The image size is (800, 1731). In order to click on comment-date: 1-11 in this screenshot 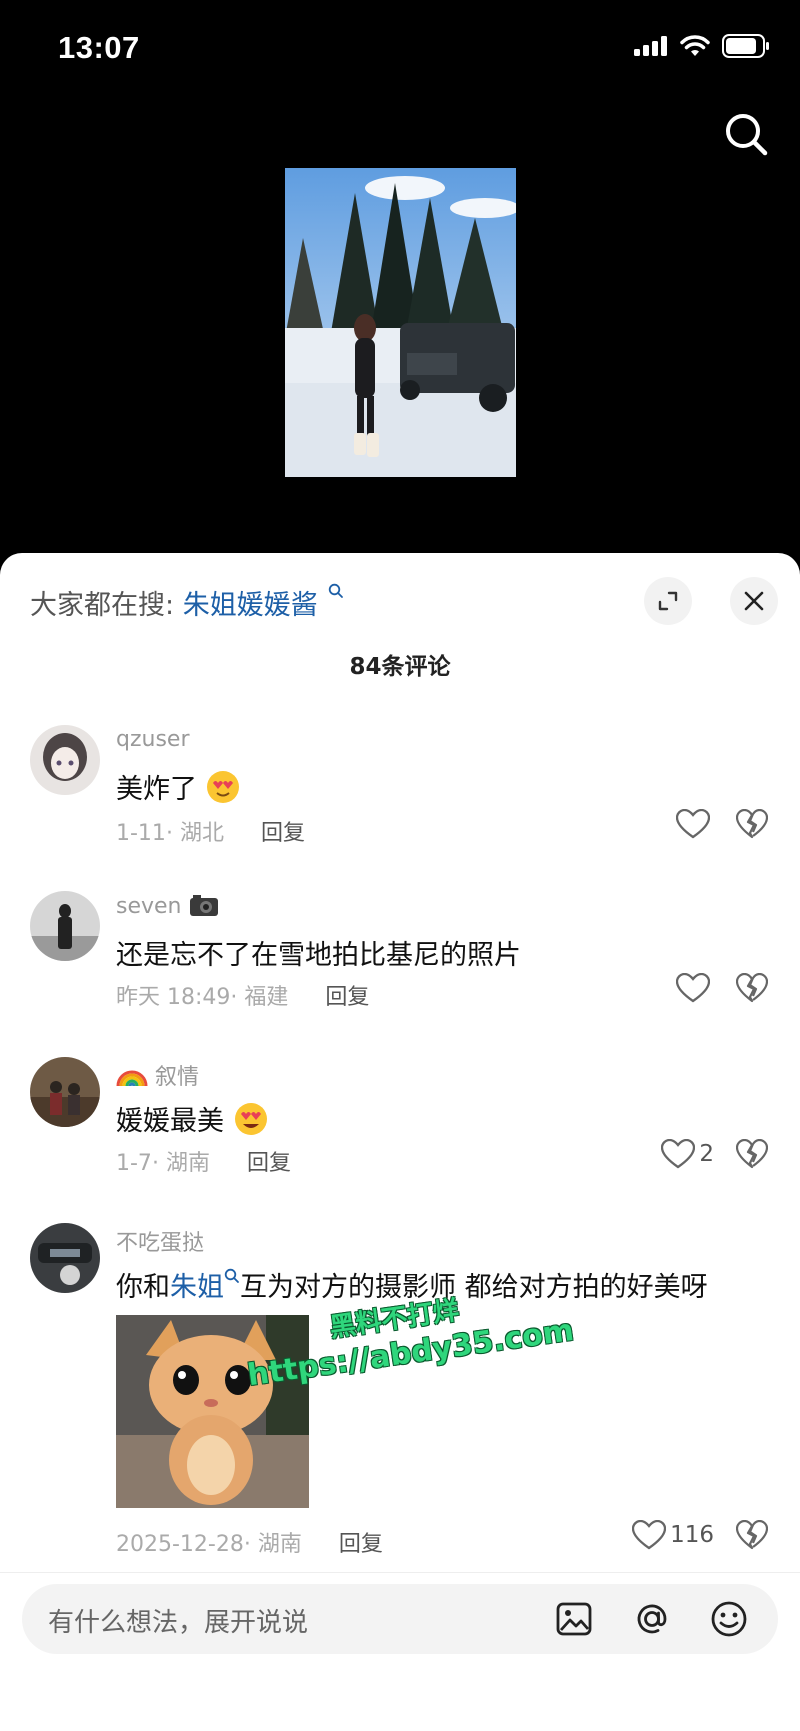, I will do `click(141, 833)`.